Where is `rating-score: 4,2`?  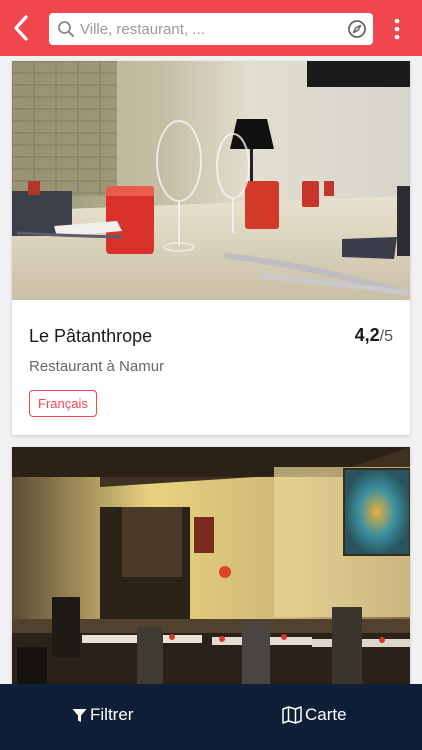 rating-score: 4,2 is located at coordinates (367, 335).